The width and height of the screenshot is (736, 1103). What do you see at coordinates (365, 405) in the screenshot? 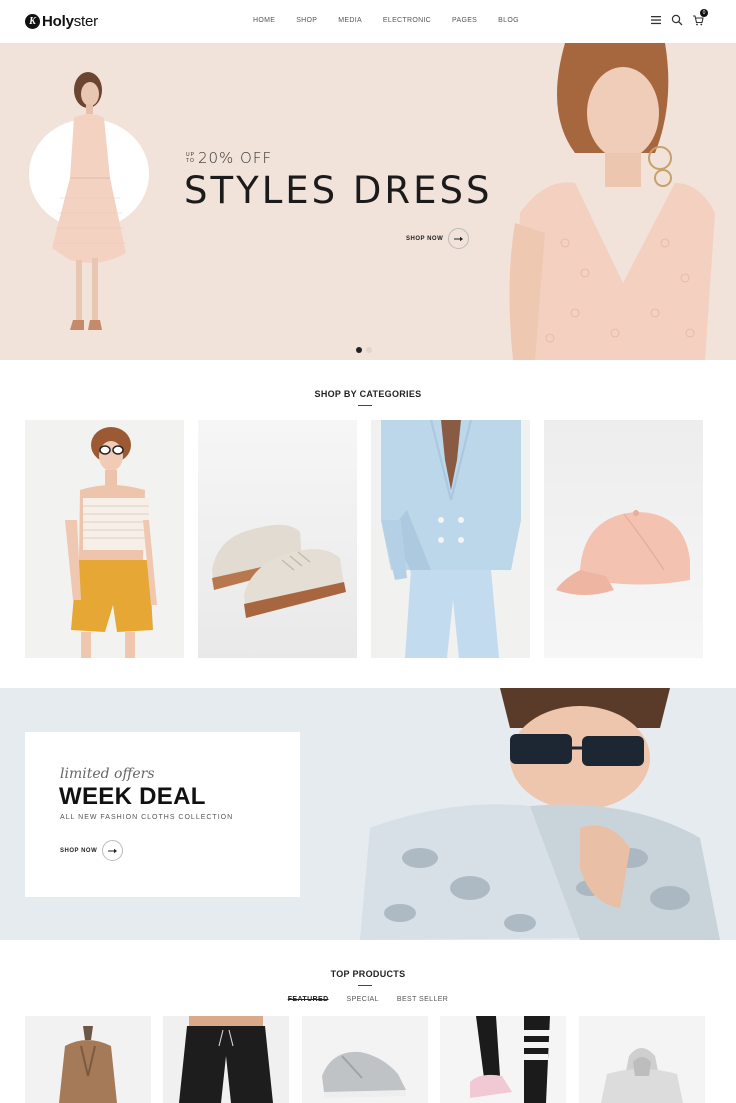
I see `categories-title-underline` at bounding box center [365, 405].